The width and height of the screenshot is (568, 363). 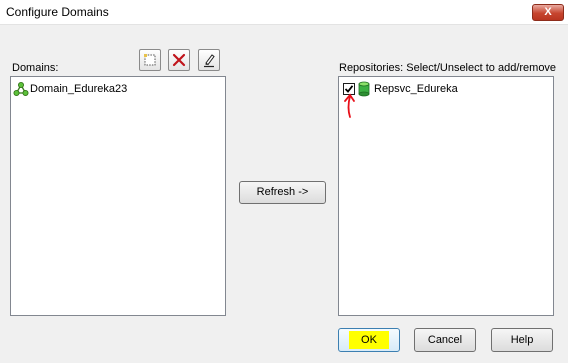 What do you see at coordinates (79, 89) in the screenshot?
I see `domain-label: Domain_Edureka23` at bounding box center [79, 89].